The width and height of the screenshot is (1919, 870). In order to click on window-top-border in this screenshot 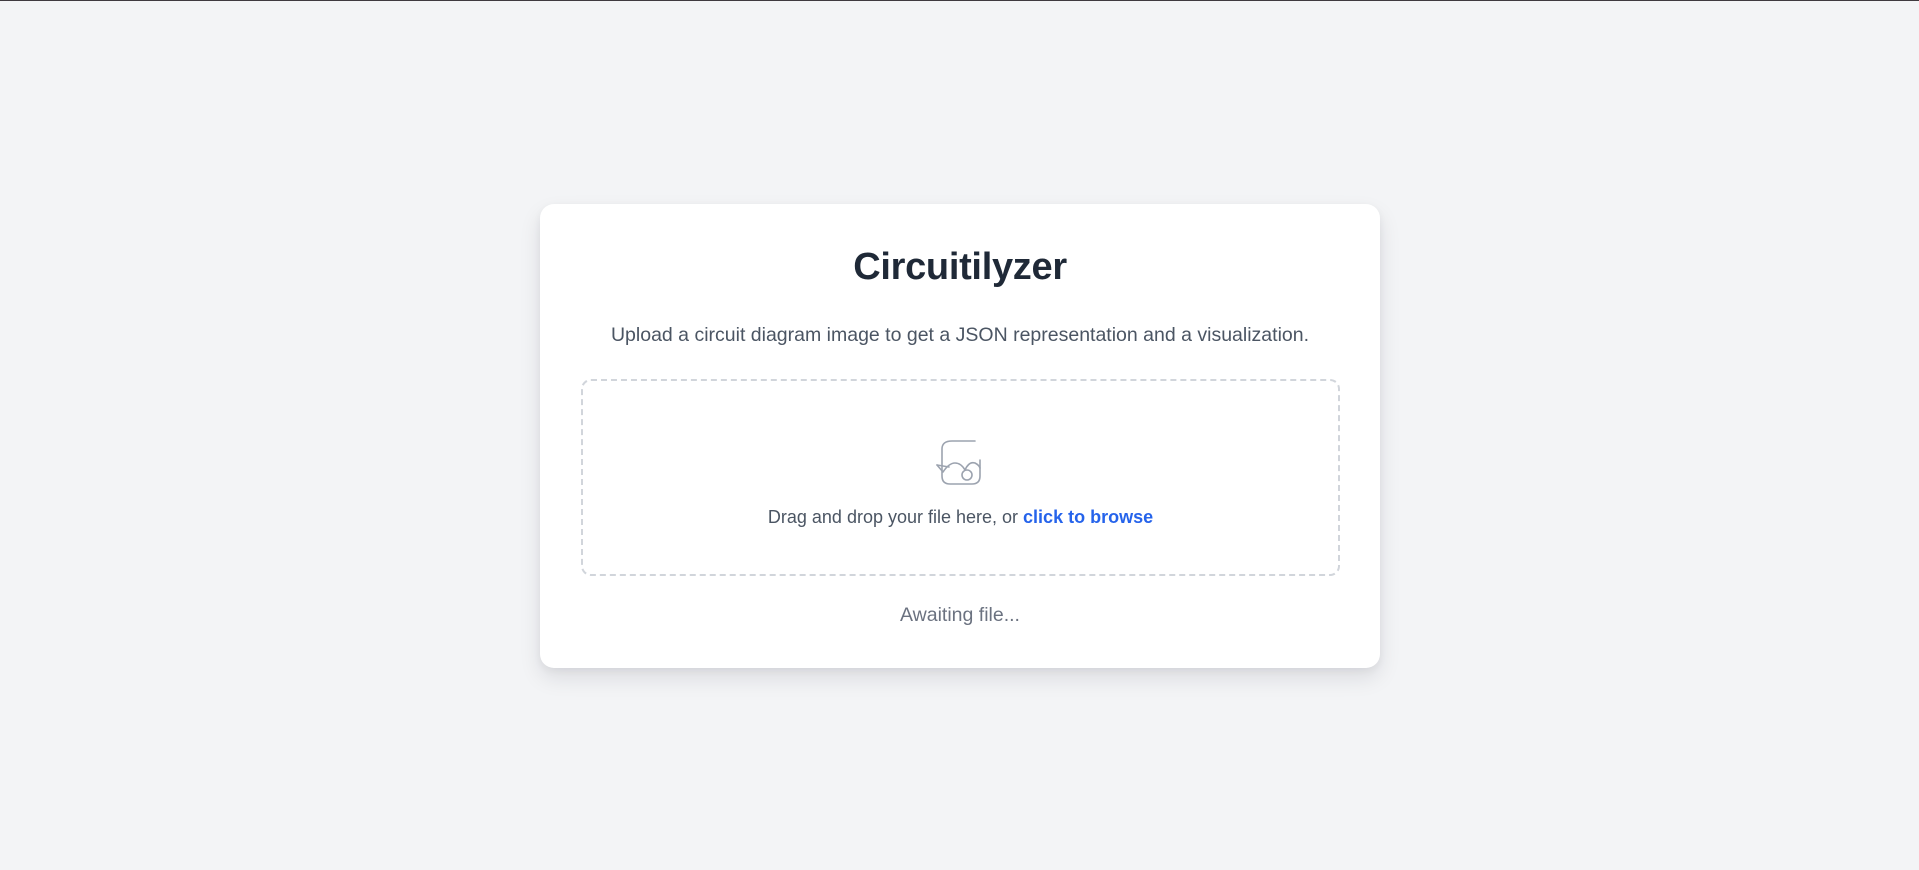, I will do `click(959, 0)`.